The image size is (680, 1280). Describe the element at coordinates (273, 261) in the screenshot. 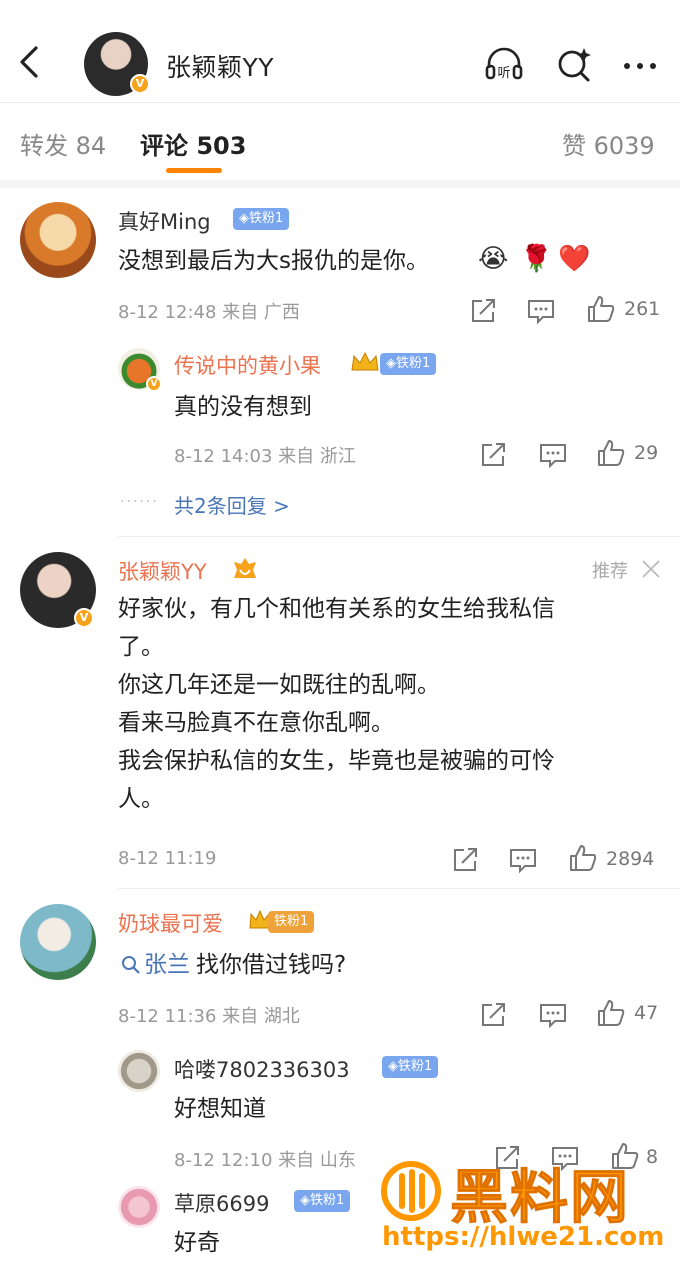

I see `comment-text: 没想到最后为大s报仇的是你。` at that location.